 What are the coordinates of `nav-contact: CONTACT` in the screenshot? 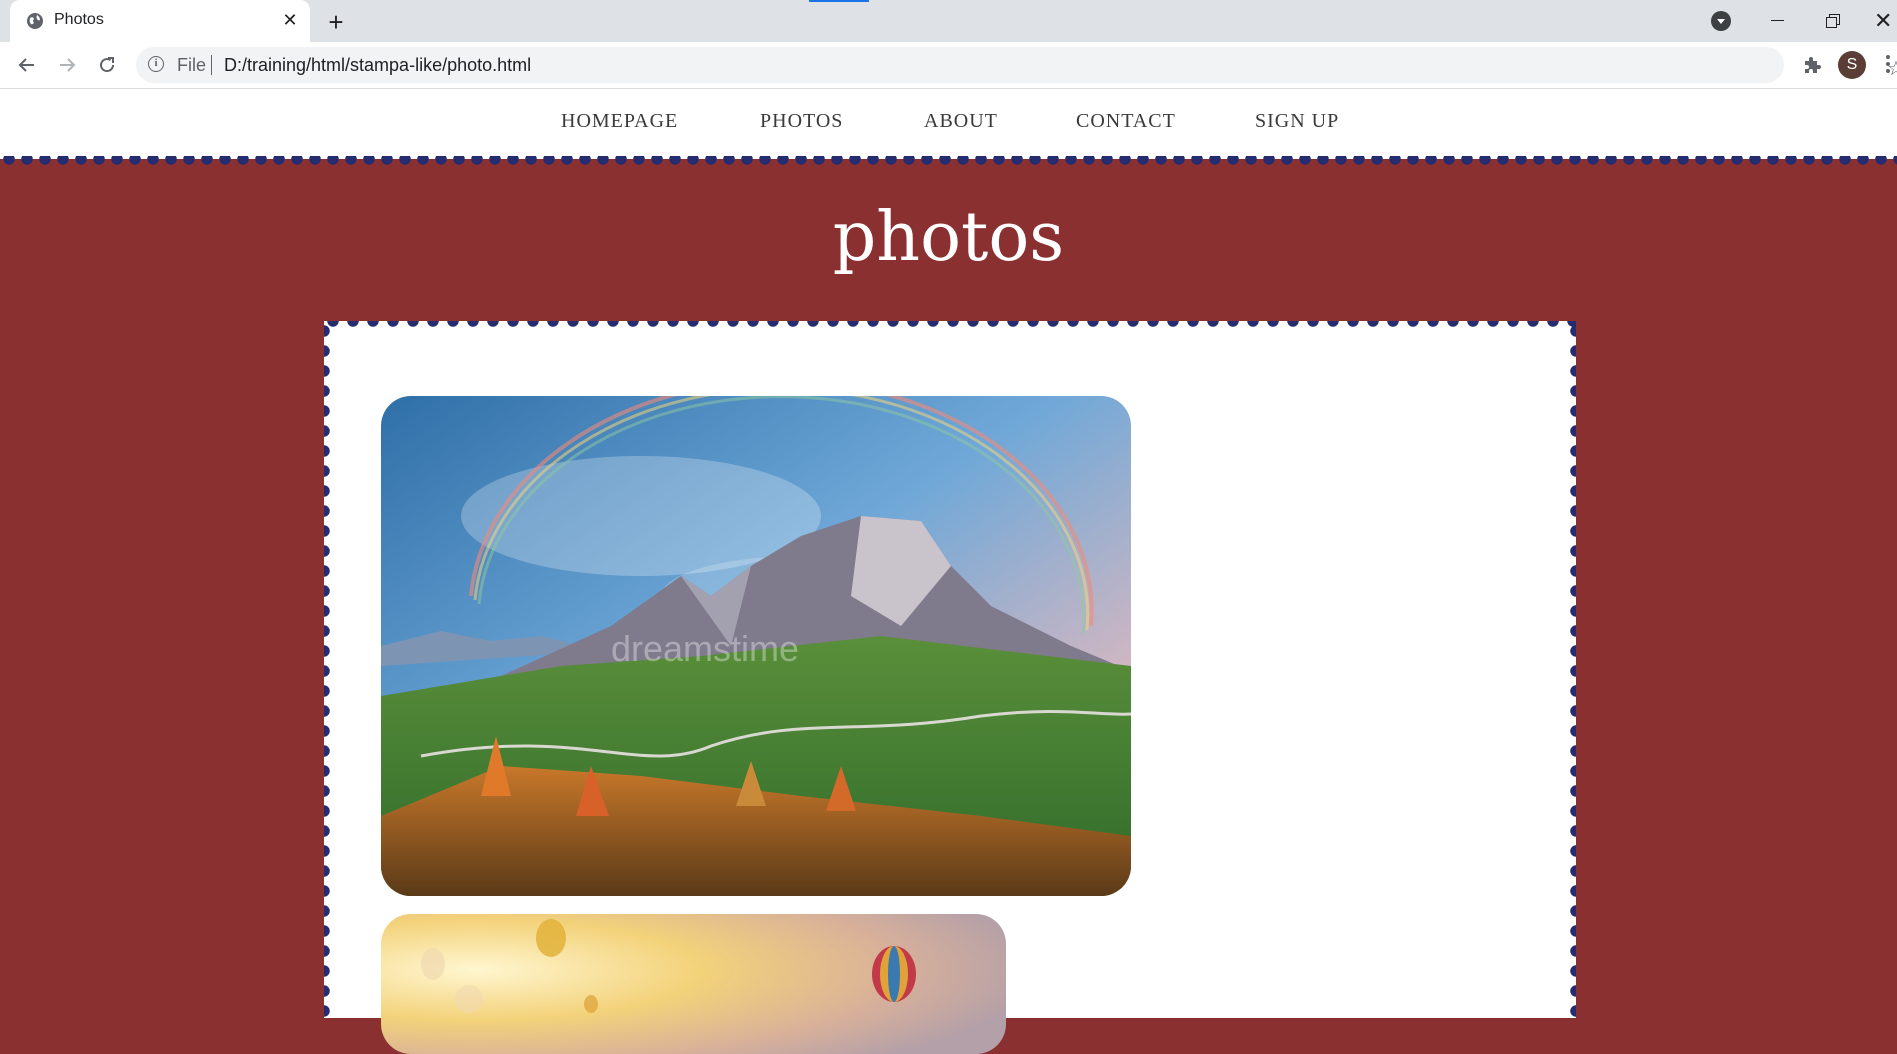 It's located at (1126, 121).